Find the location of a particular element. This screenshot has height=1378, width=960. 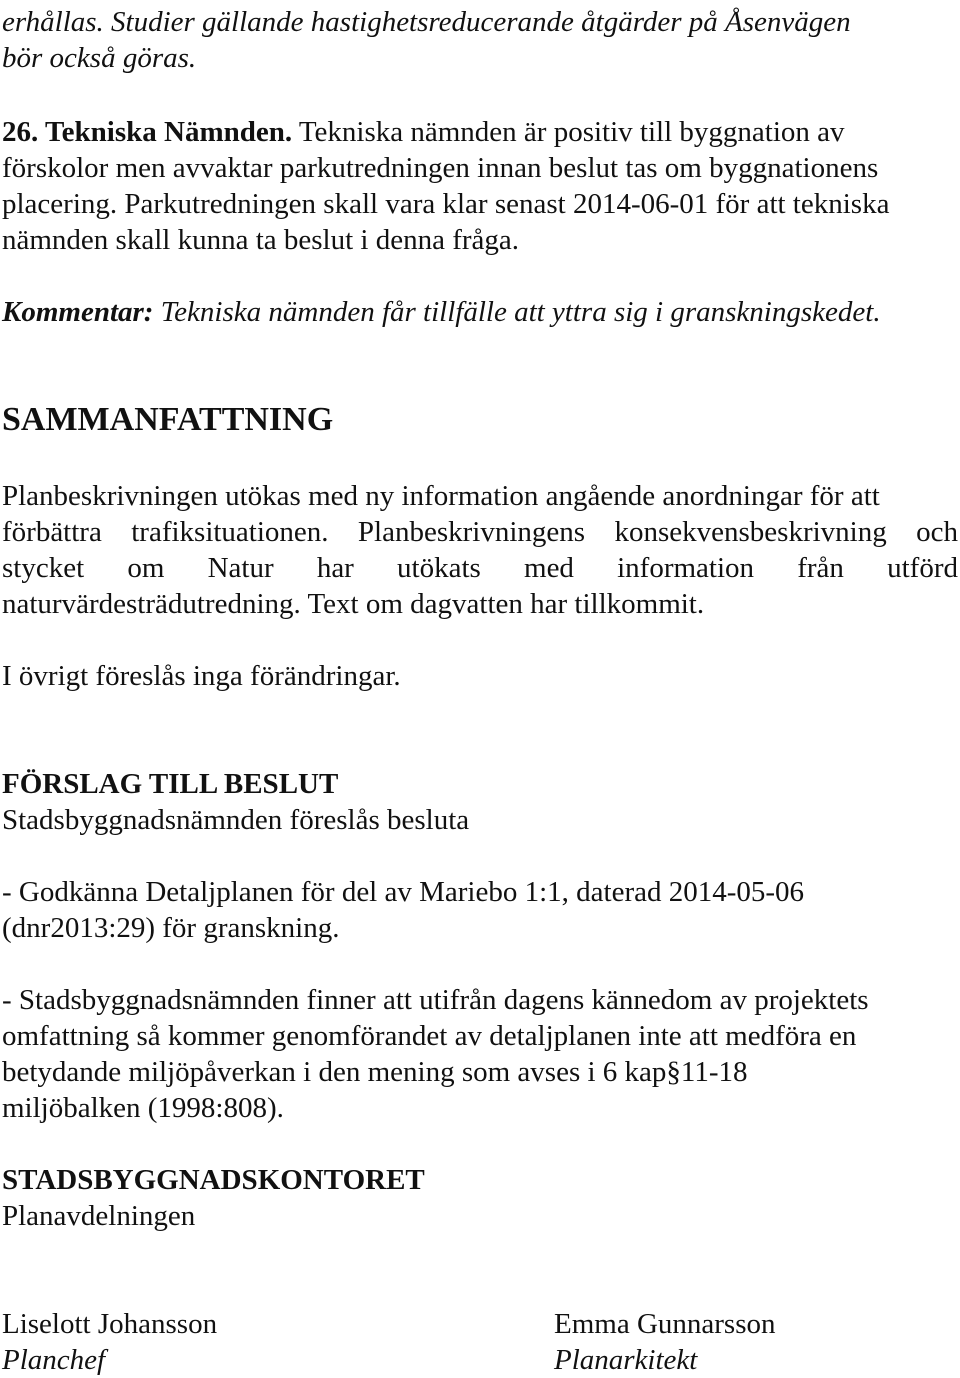

signature-2-title: Planarkitekt is located at coordinates (626, 1360).